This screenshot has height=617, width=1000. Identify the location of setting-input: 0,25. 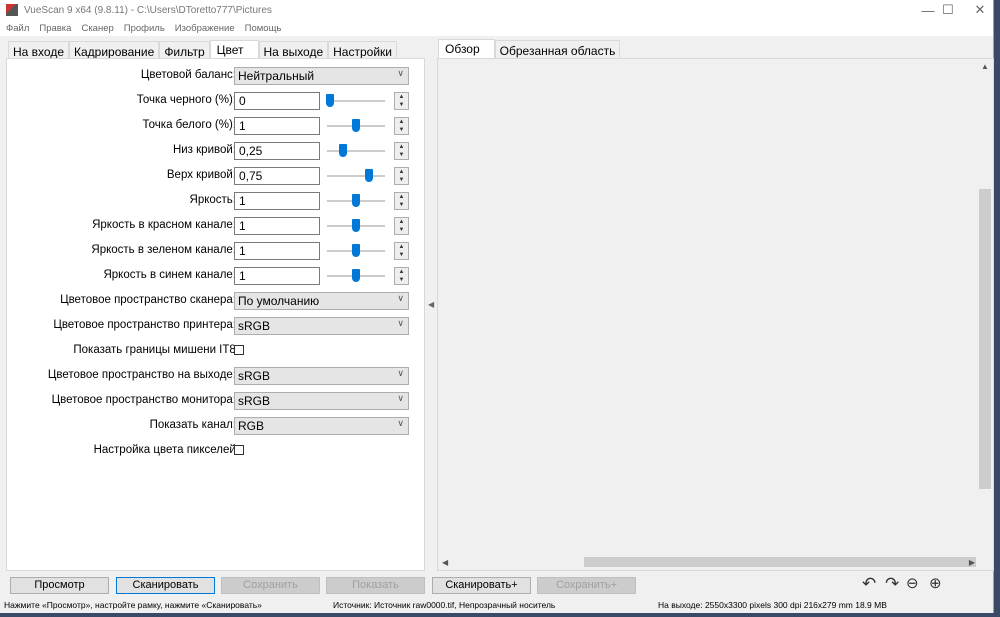
(277, 151).